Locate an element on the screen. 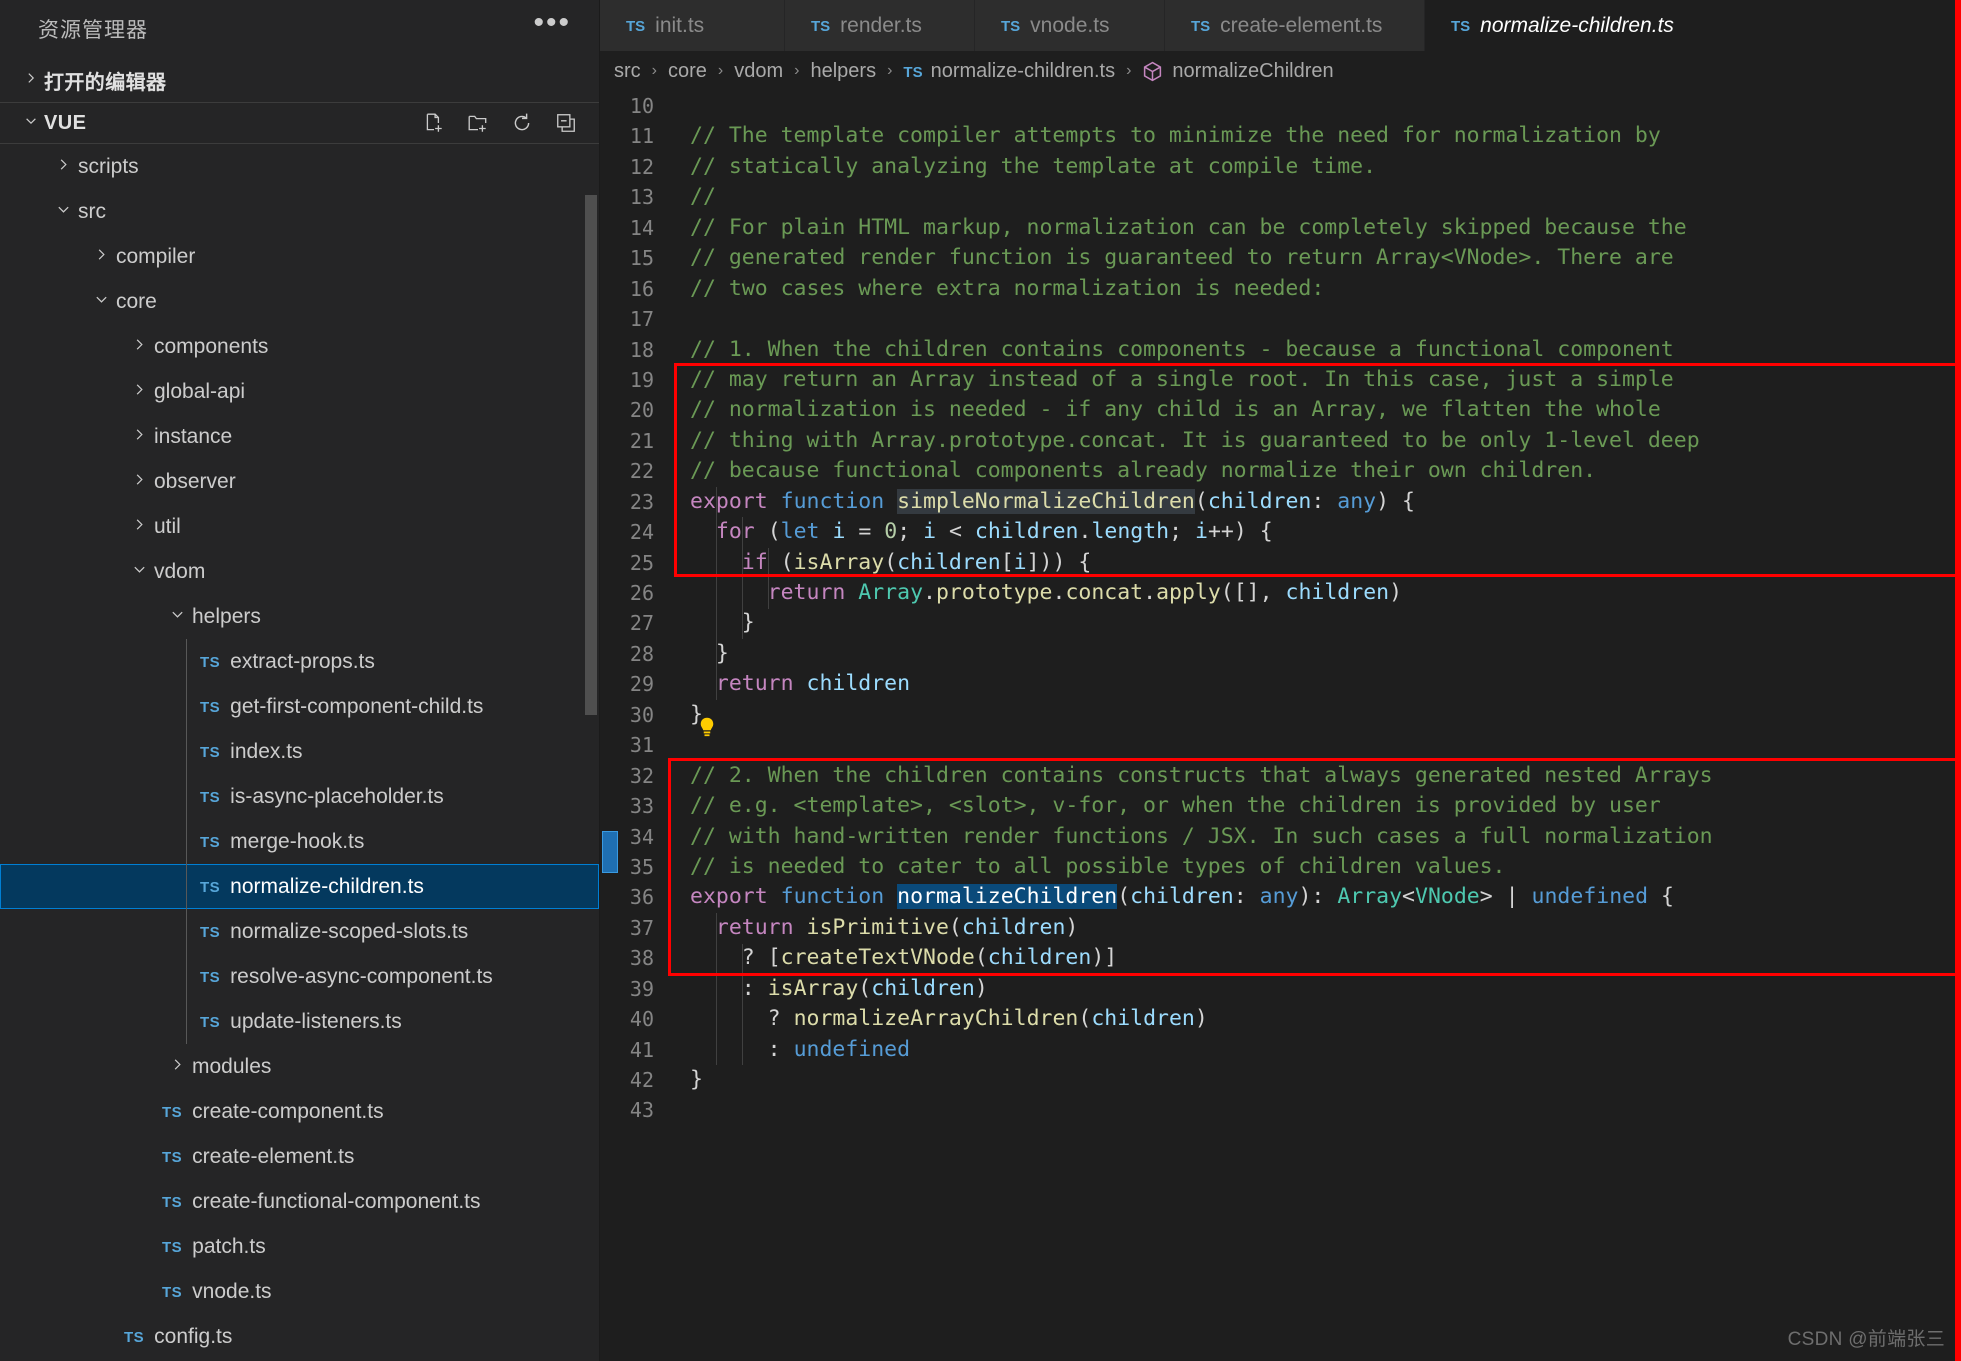  breadcrumb-file: normalize-children.ts is located at coordinates (1023, 71).